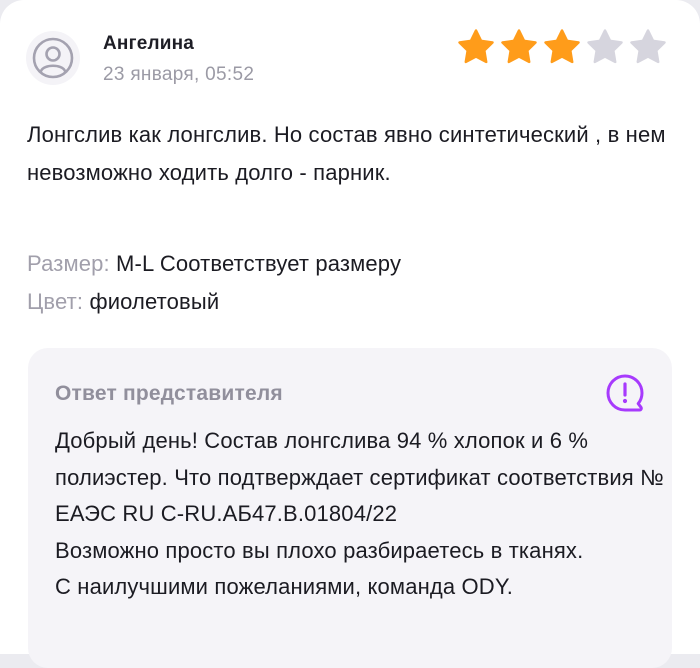 The height and width of the screenshot is (668, 700). I want to click on star-rating, so click(562, 47).